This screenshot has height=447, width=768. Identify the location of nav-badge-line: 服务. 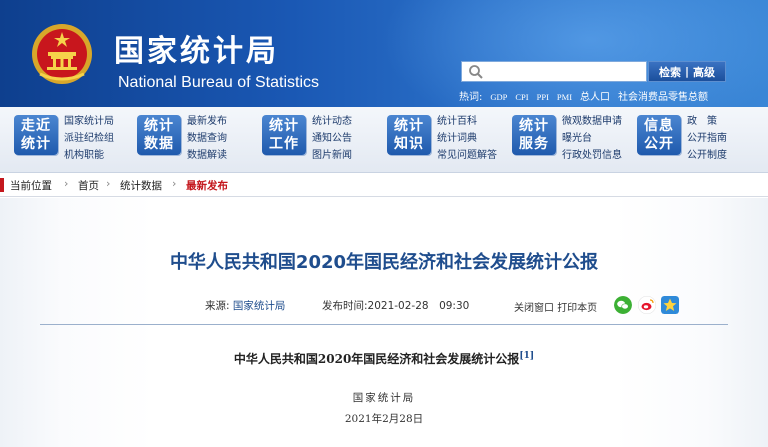
(534, 144).